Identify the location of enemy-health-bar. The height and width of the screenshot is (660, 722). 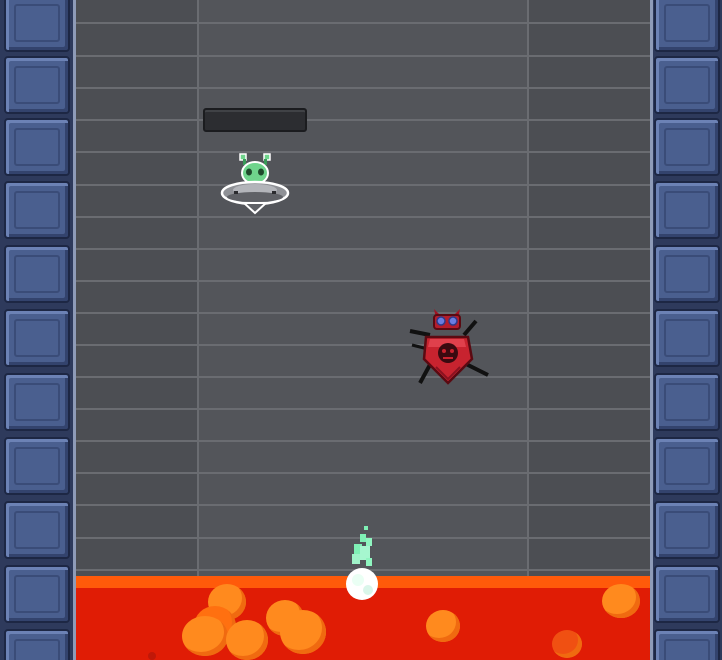
(255, 120).